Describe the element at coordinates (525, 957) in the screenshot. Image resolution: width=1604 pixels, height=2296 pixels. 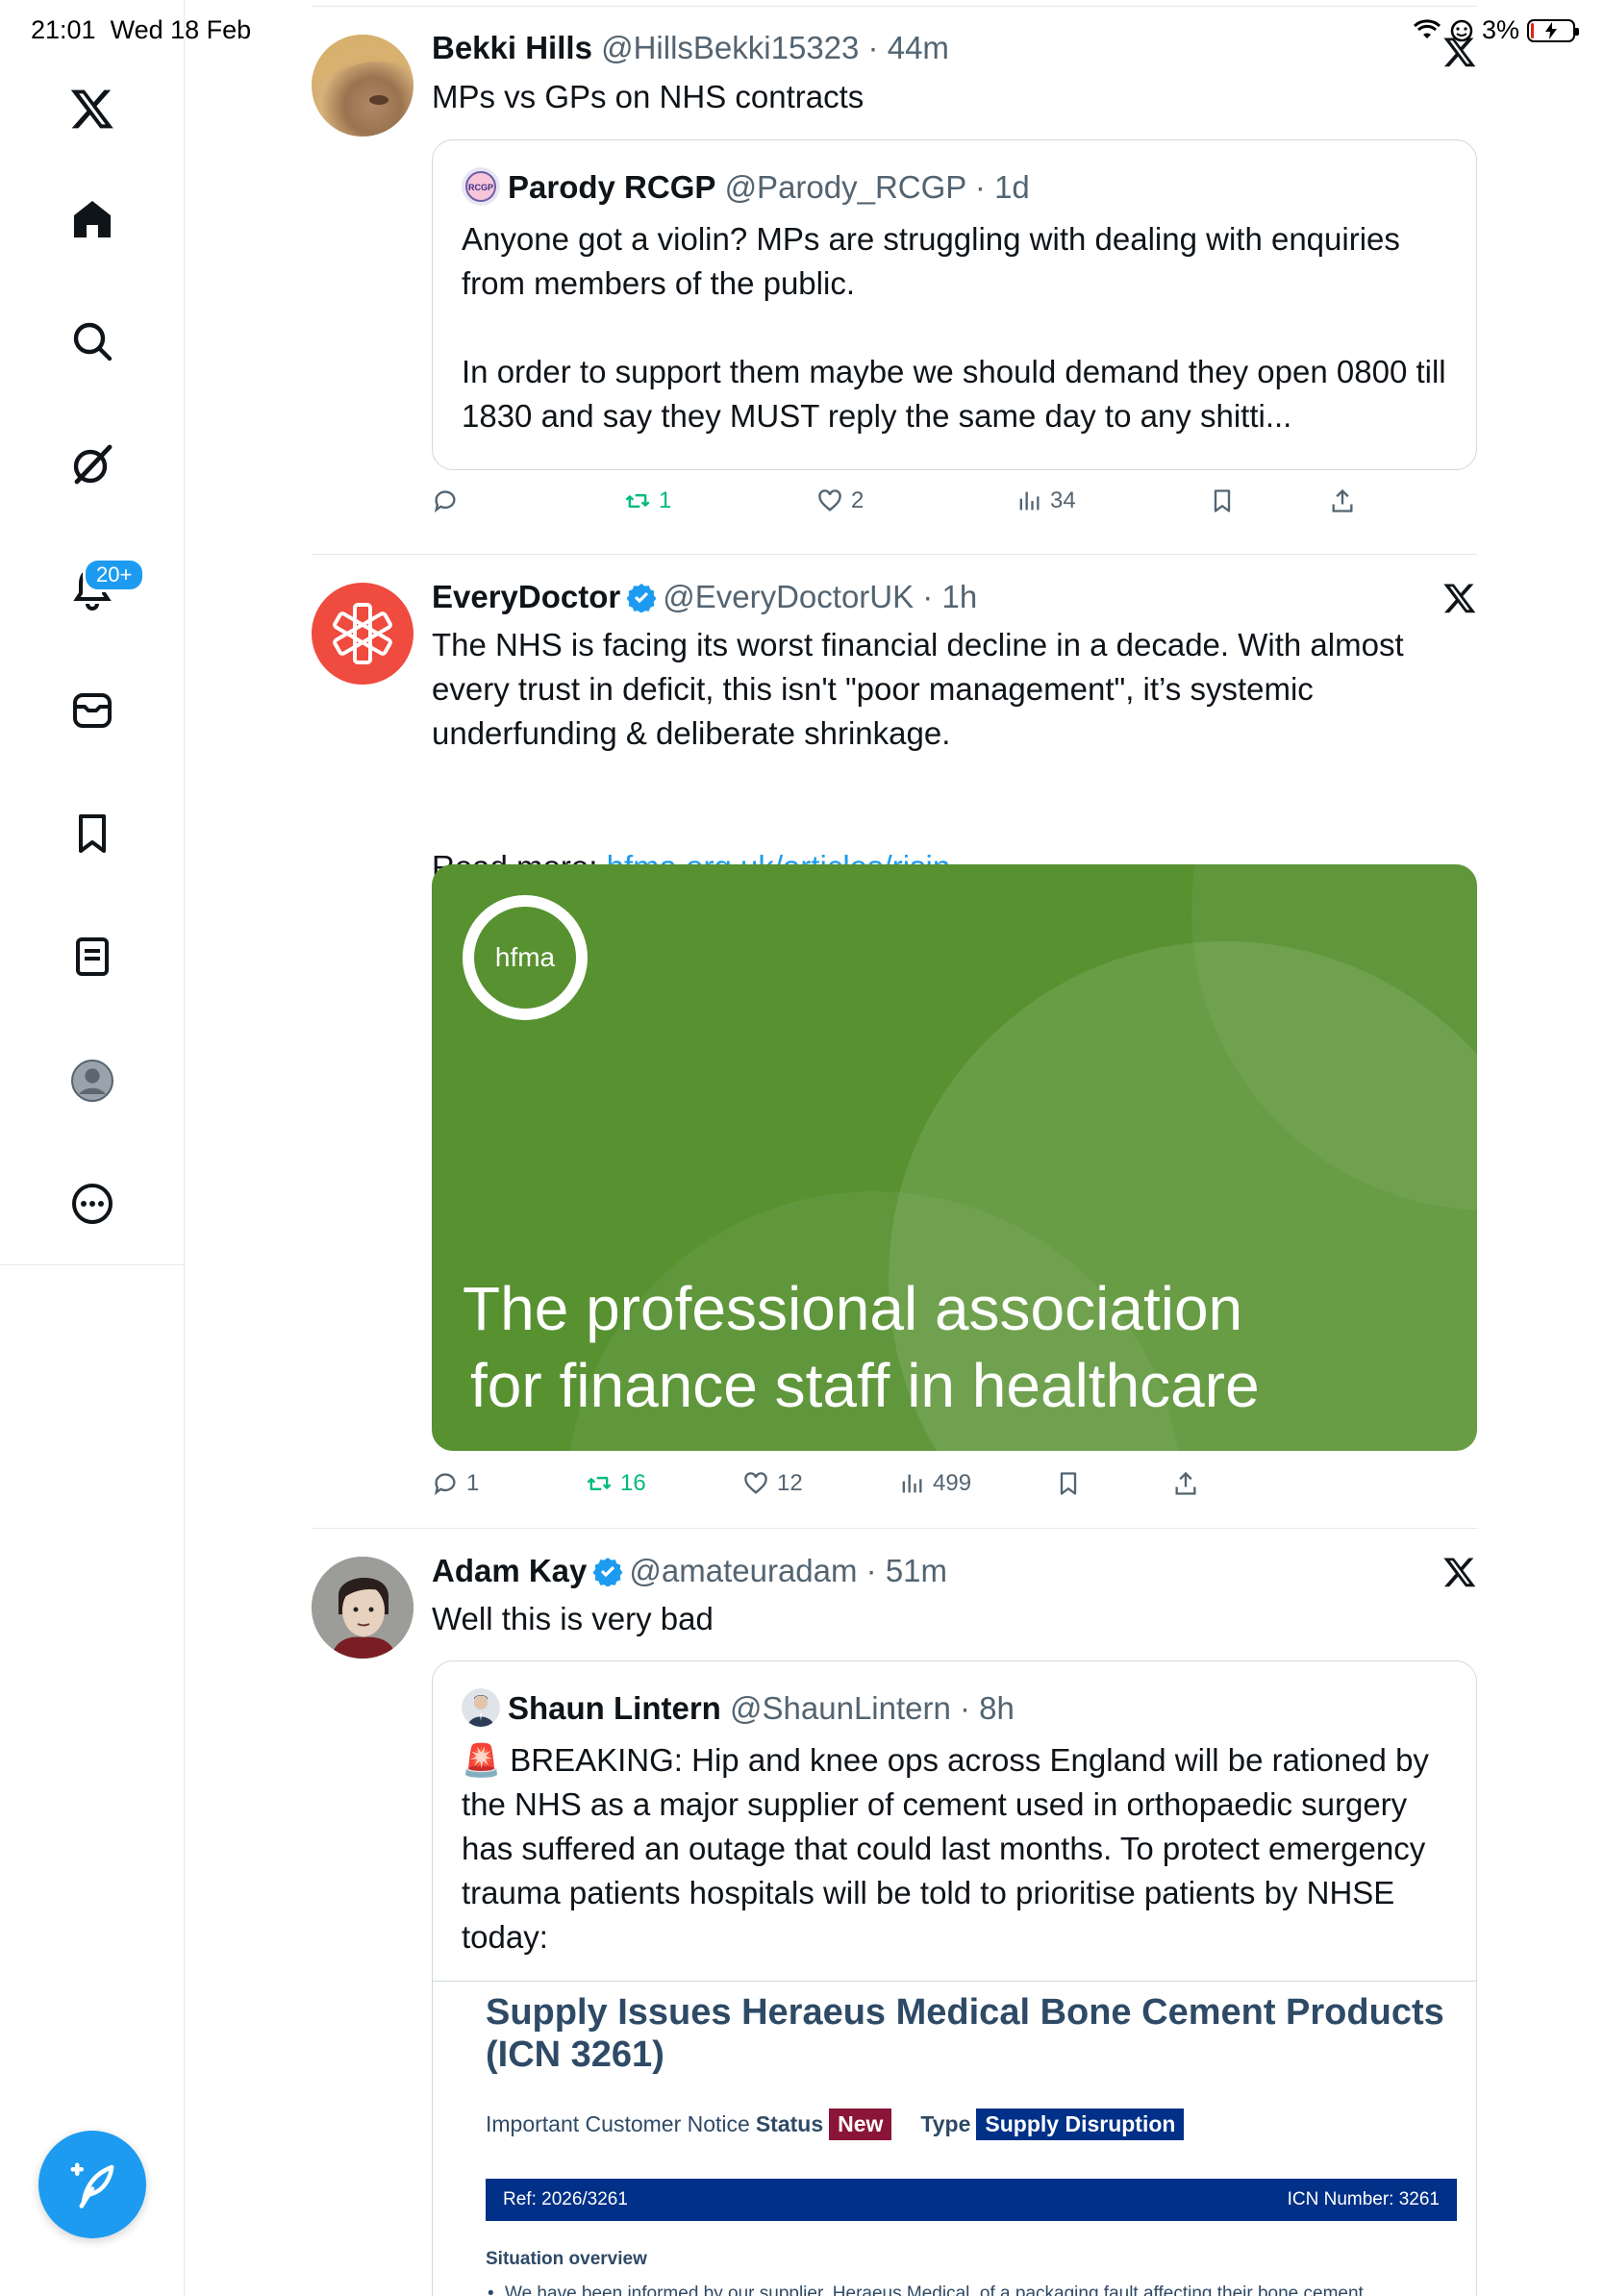
I see `hfma-logo: hfma` at that location.